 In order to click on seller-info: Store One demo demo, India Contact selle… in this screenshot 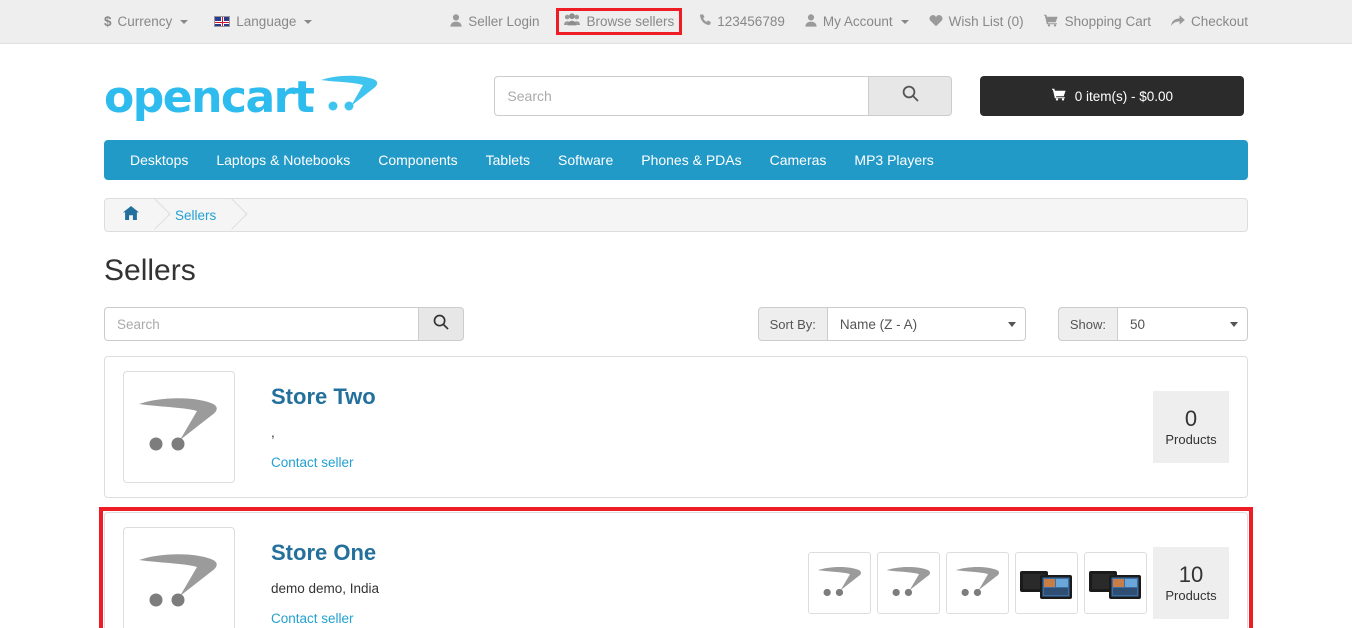, I will do `click(539, 582)`.